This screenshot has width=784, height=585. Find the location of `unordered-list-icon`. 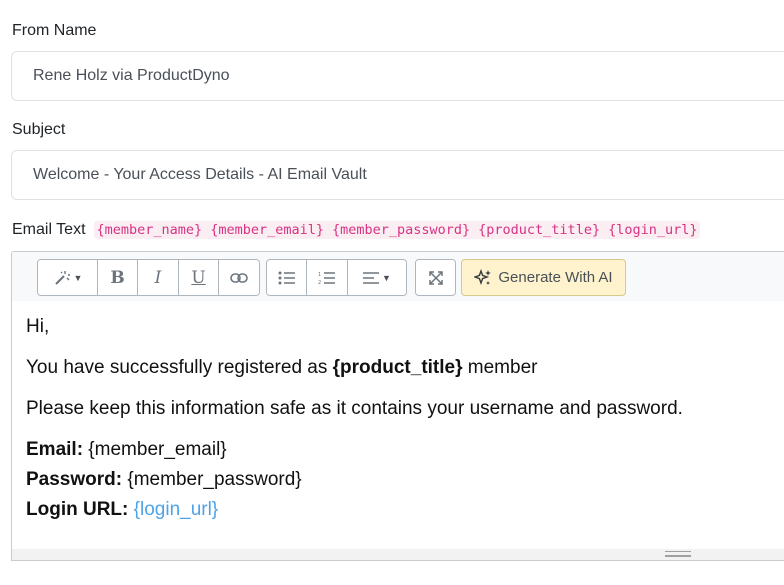

unordered-list-icon is located at coordinates (286, 277).